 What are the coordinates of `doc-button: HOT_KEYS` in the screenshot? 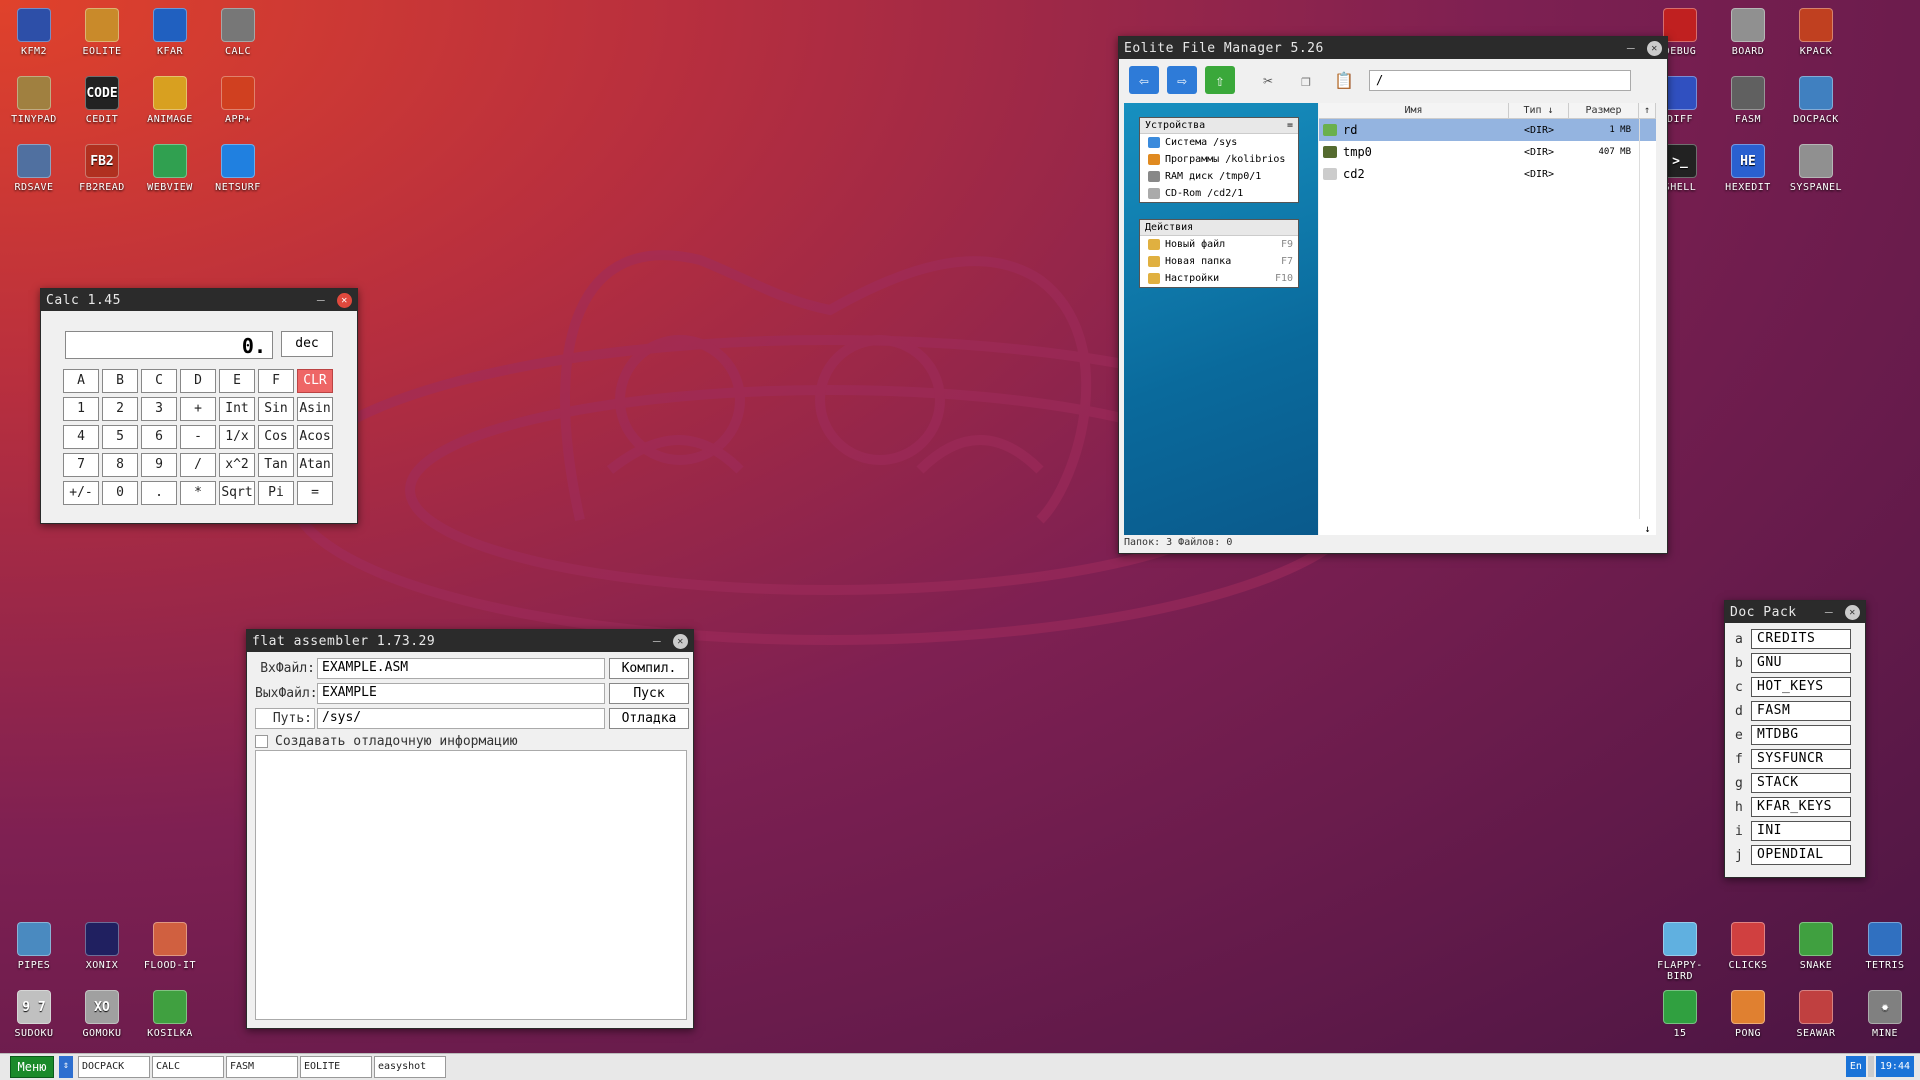 It's located at (1801, 687).